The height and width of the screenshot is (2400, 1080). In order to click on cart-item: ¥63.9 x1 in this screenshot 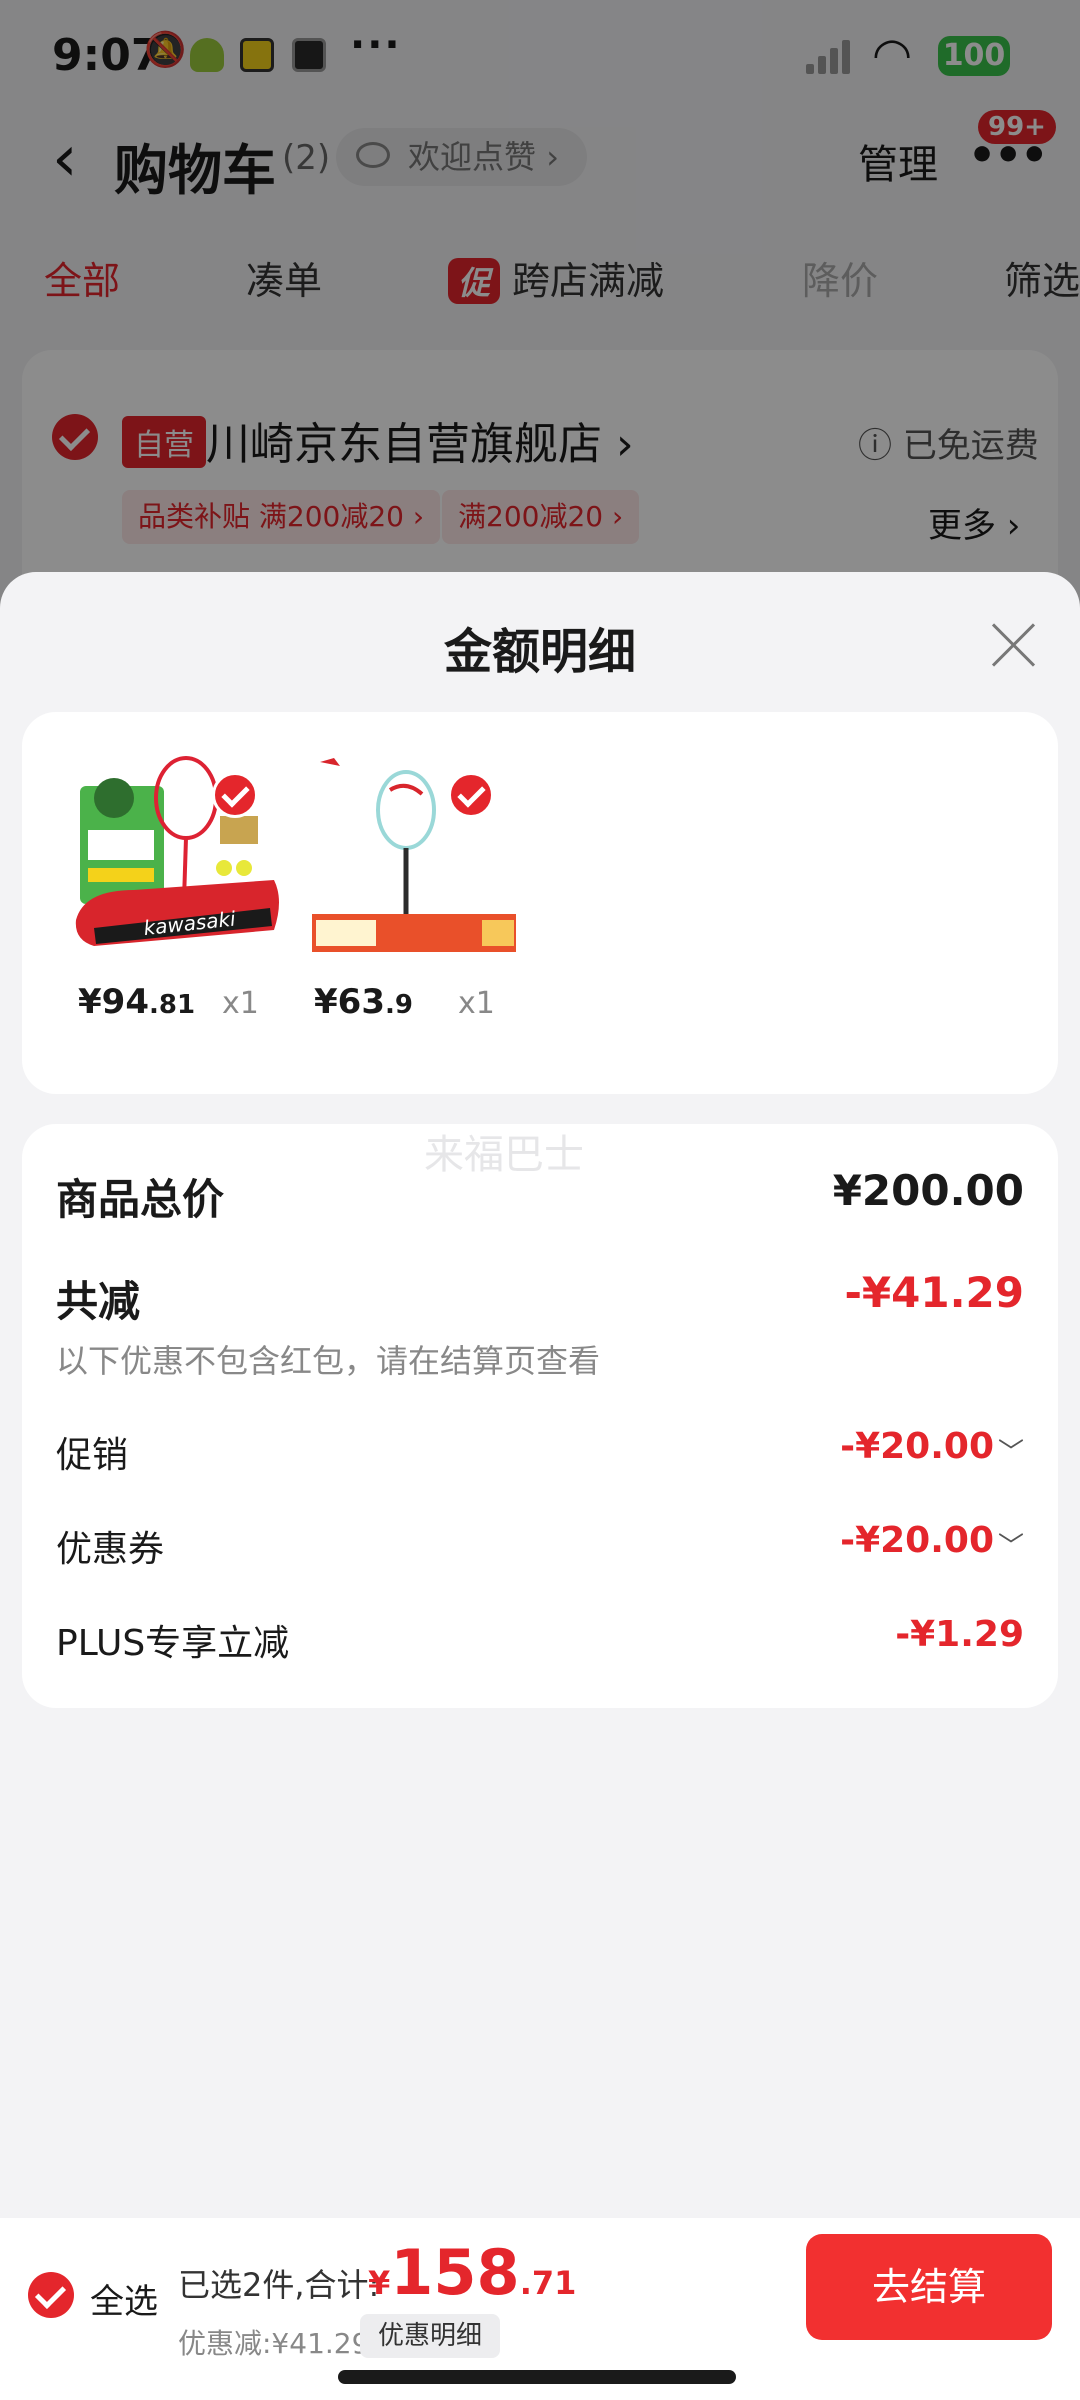, I will do `click(415, 900)`.